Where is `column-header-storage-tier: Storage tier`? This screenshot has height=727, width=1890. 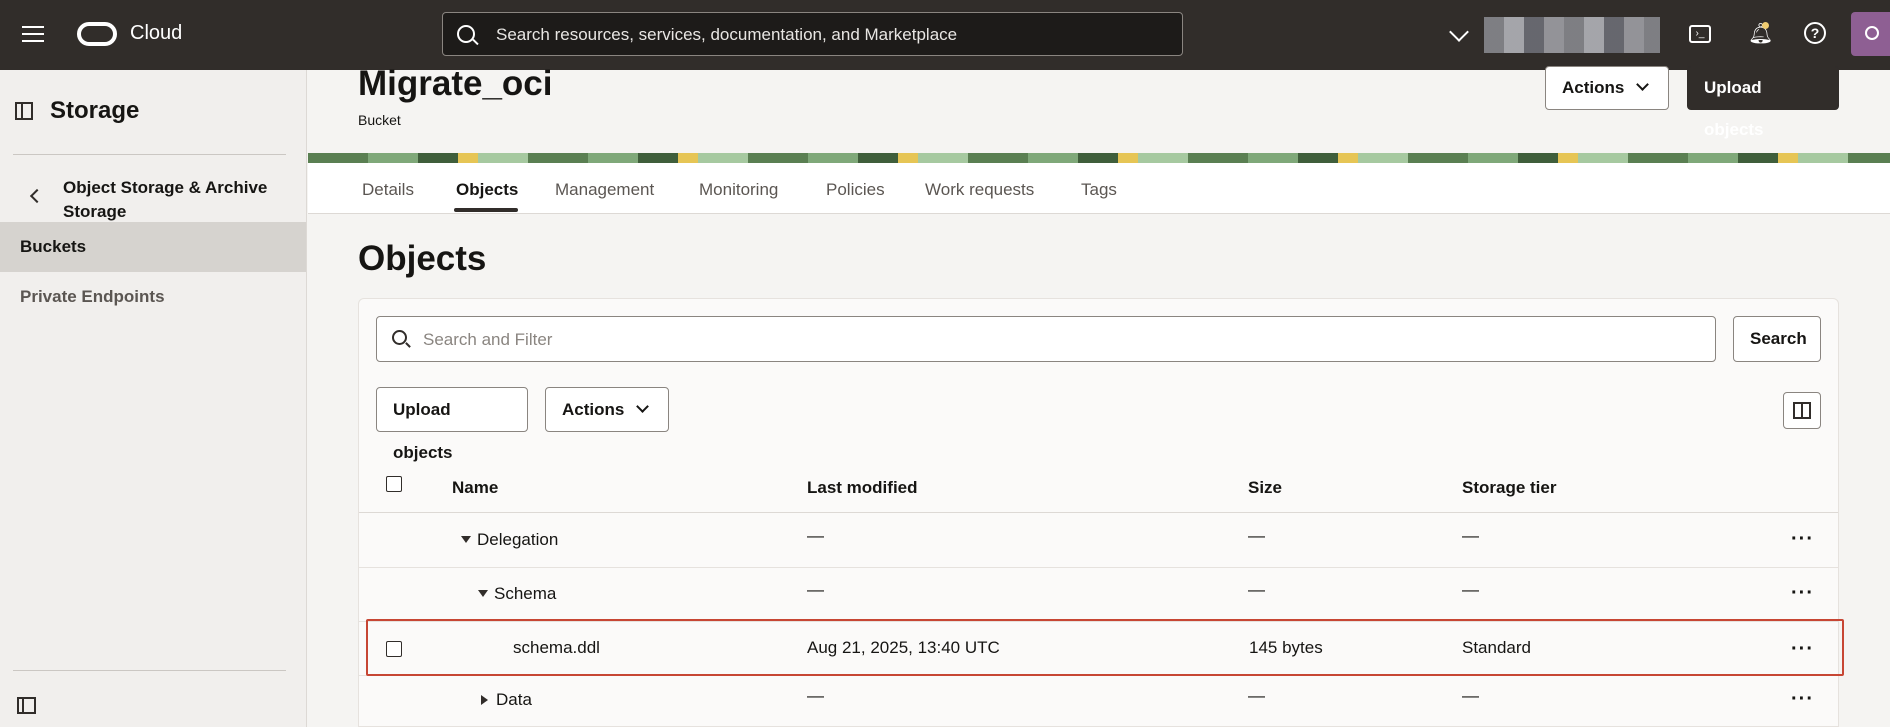
column-header-storage-tier: Storage tier is located at coordinates (1509, 488).